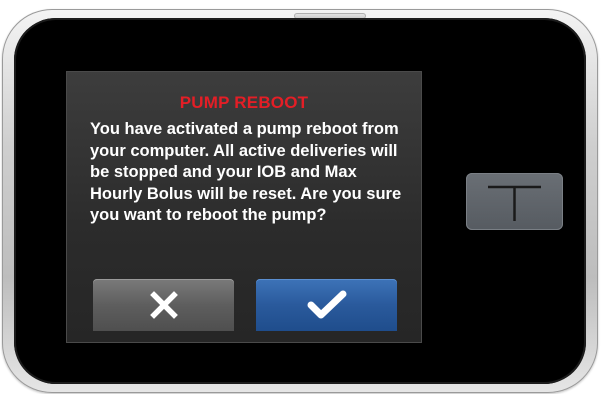 The width and height of the screenshot is (602, 394). Describe the element at coordinates (244, 102) in the screenshot. I see `dialog-title: PUMP REBOOT` at that location.